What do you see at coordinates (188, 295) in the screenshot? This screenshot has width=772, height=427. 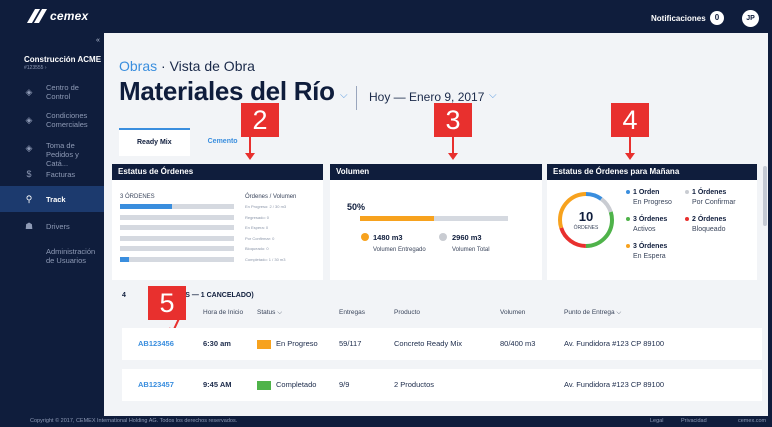 I see `orders-summary: 4 ERTOS — 1 CANCELADO)` at bounding box center [188, 295].